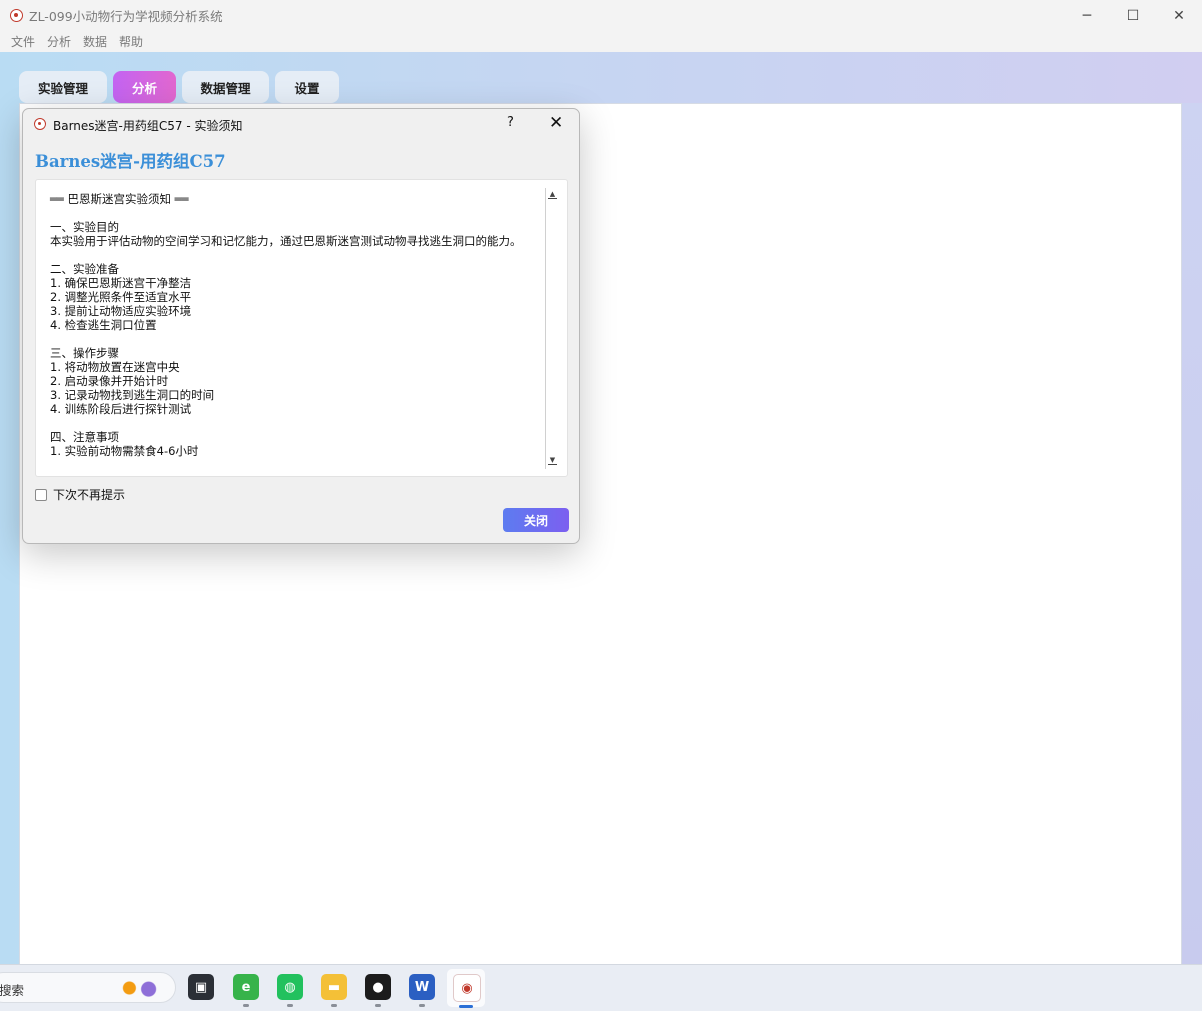 This screenshot has width=1202, height=1011. What do you see at coordinates (103, 325) in the screenshot?
I see `notice-line: 4. 检查逃生洞口位置` at bounding box center [103, 325].